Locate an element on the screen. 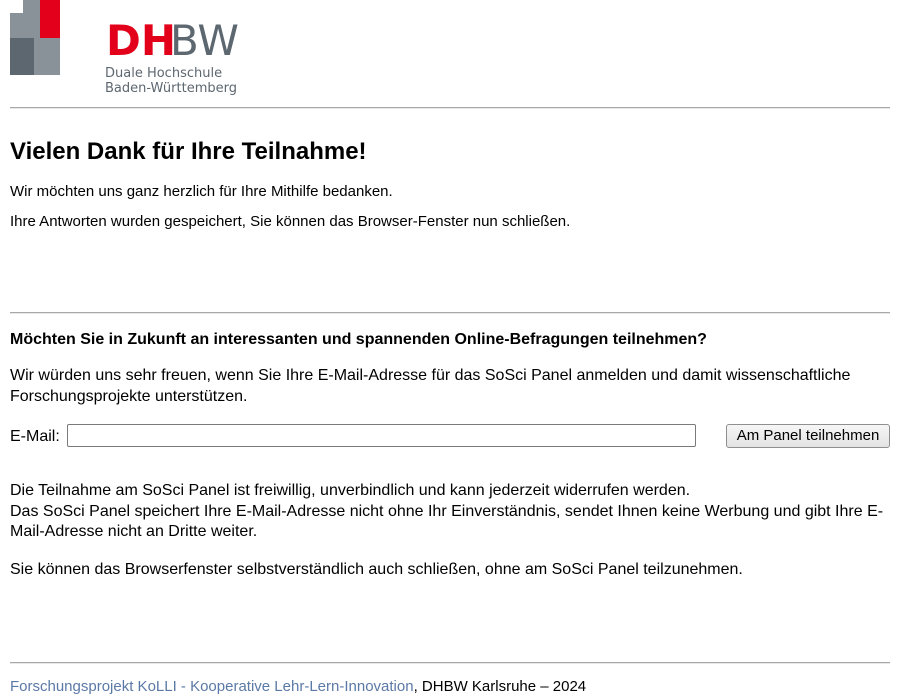 This screenshot has width=900, height=696. logo-line-1: Duale Hochschule is located at coordinates (163, 73).